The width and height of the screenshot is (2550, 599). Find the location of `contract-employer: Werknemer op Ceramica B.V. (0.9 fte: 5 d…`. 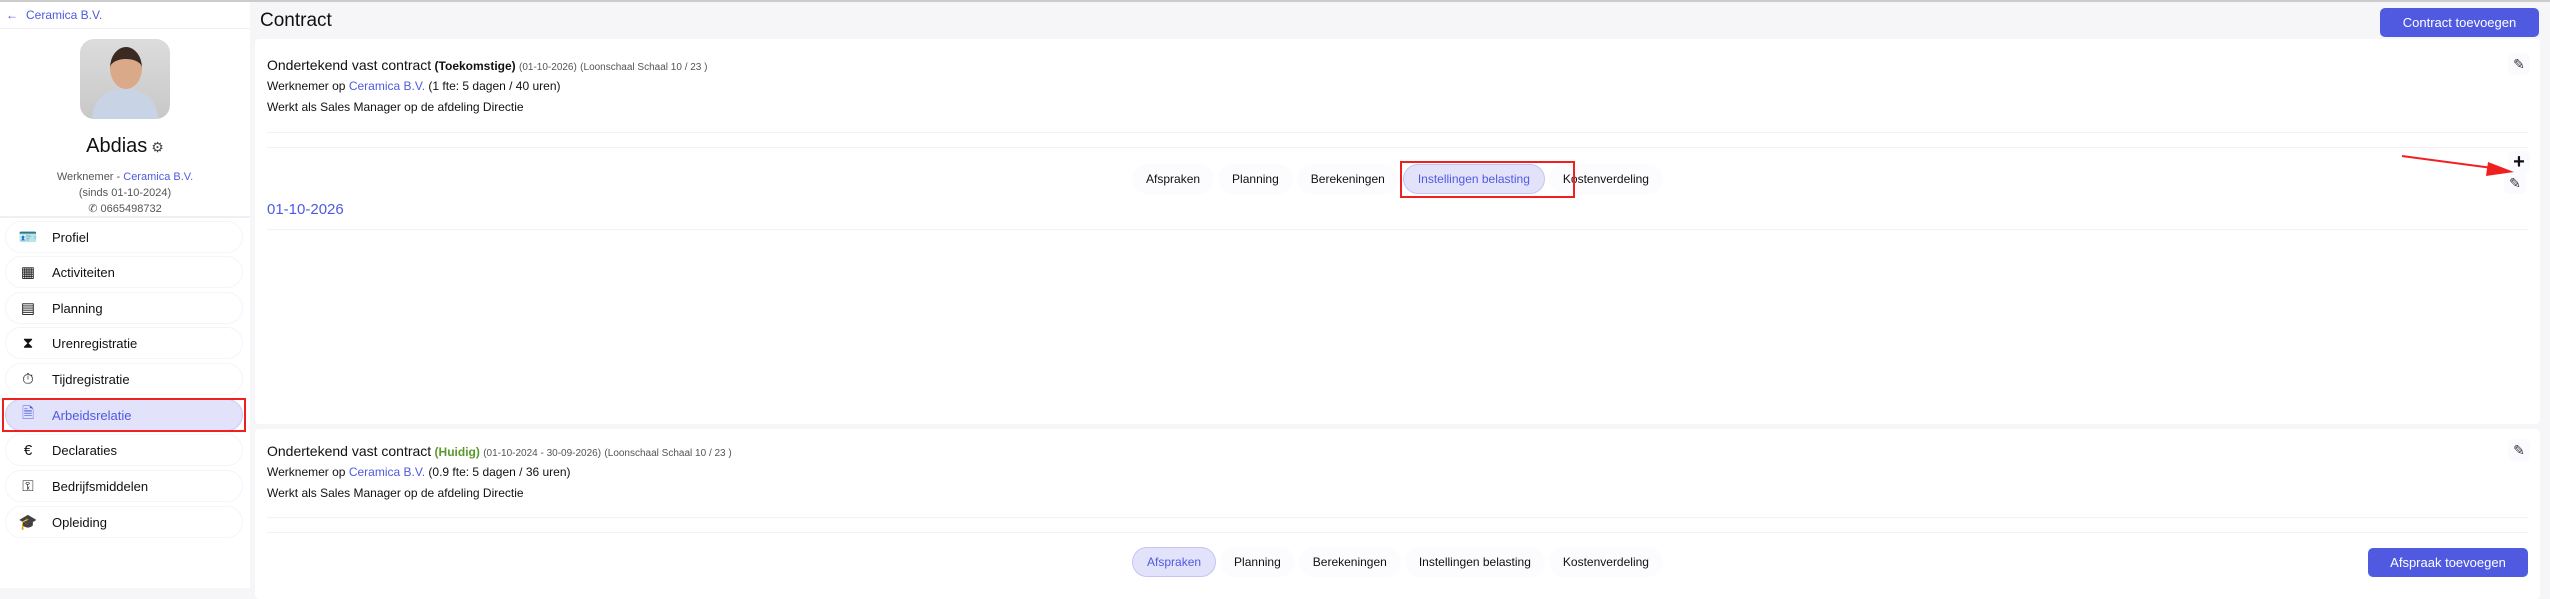

contract-employer: Werknemer op Ceramica B.V. (0.9 fte: 5 d… is located at coordinates (419, 472).